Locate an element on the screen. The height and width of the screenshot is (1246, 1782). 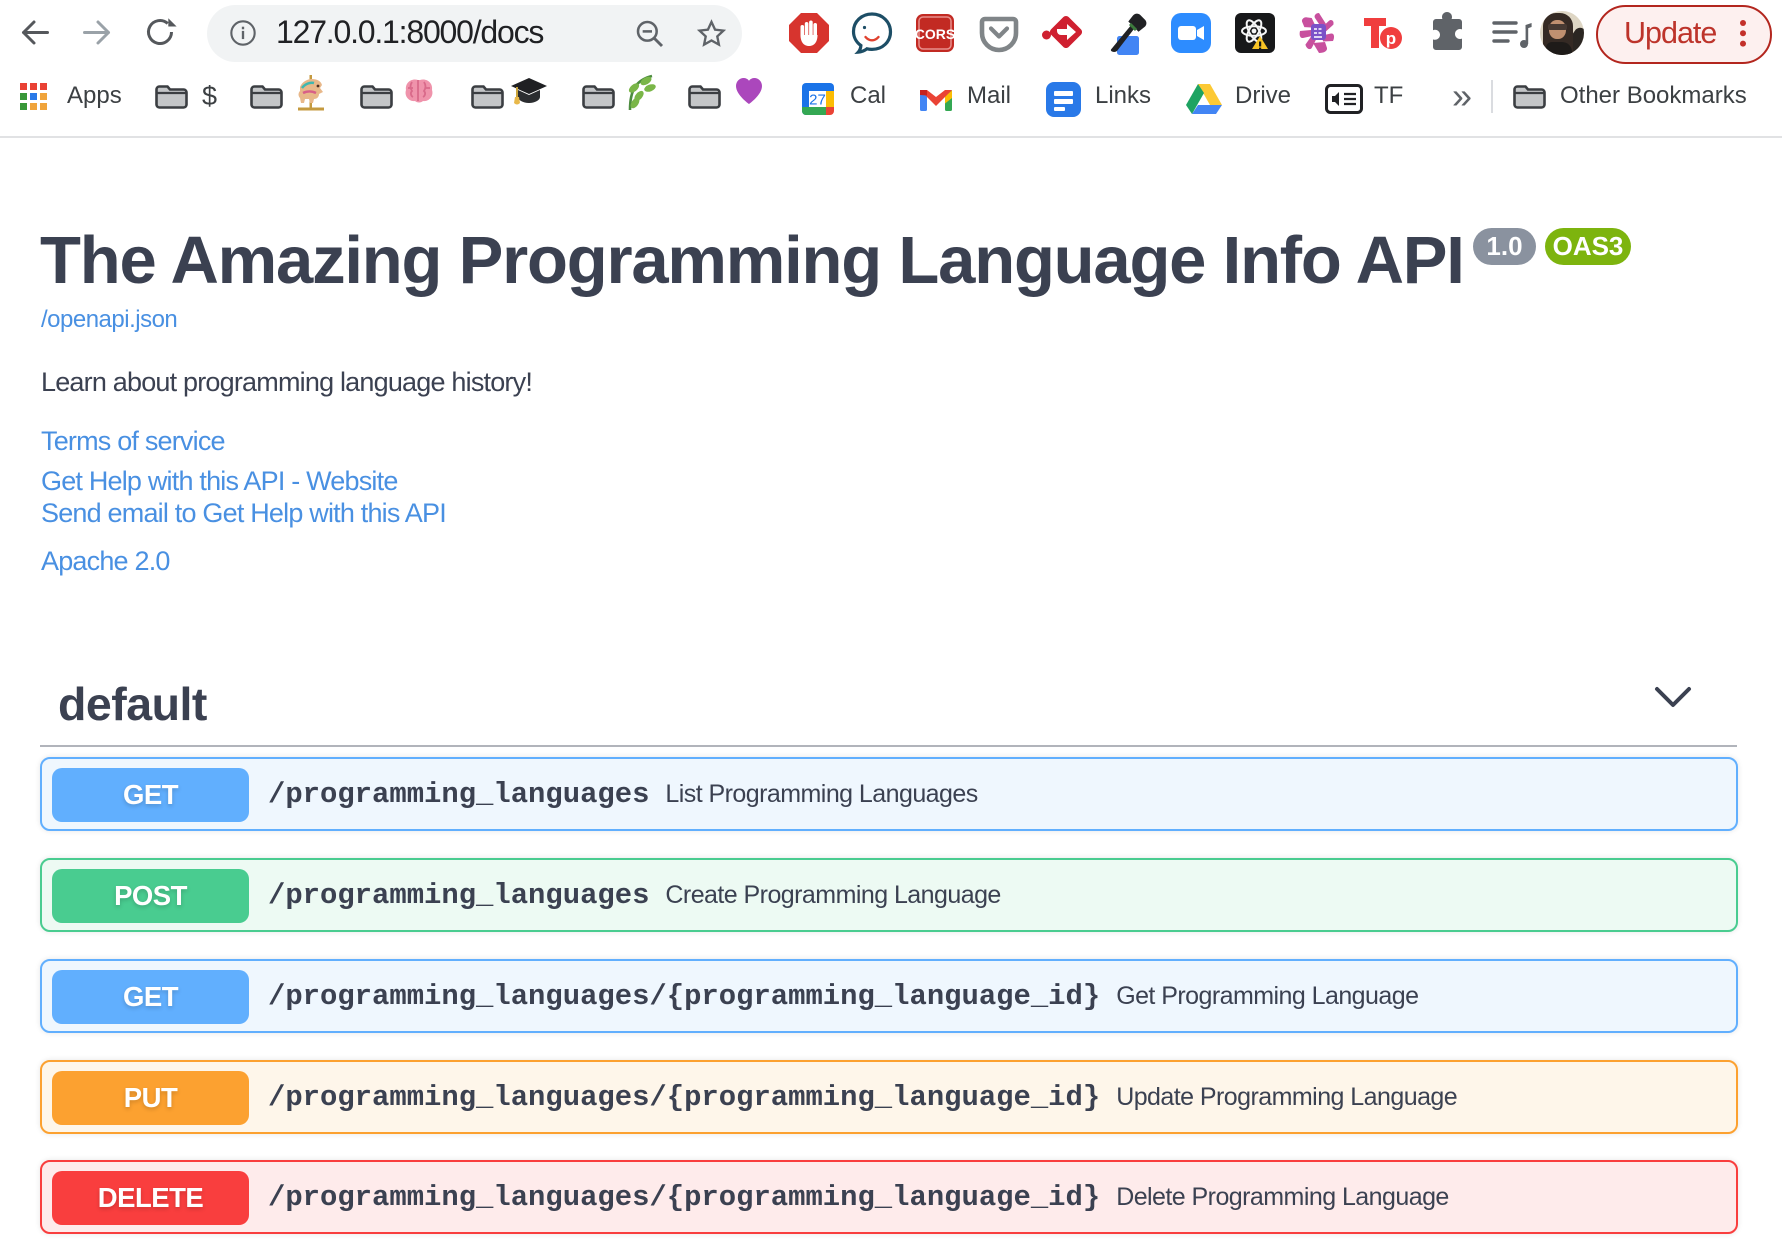
svg-text: 27 is located at coordinates (817, 100).